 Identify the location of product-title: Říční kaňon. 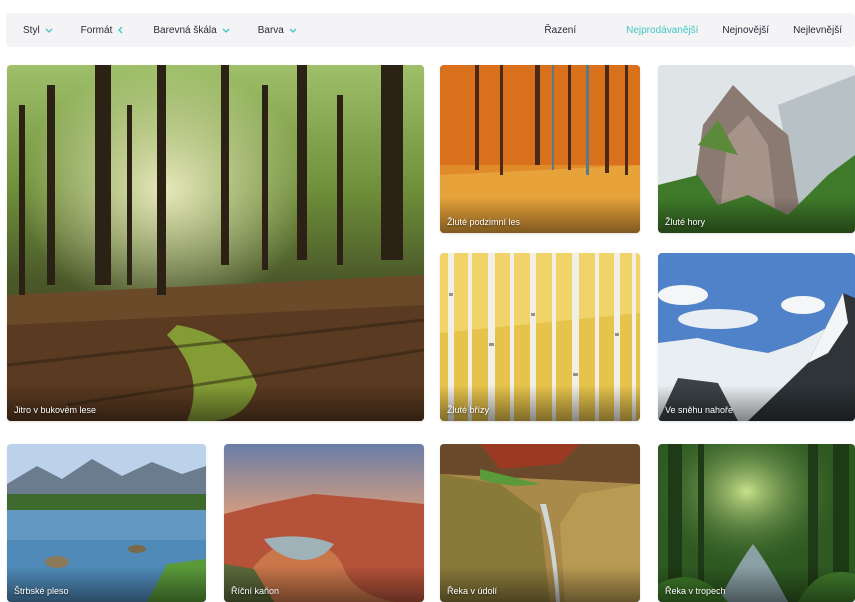
(255, 591).